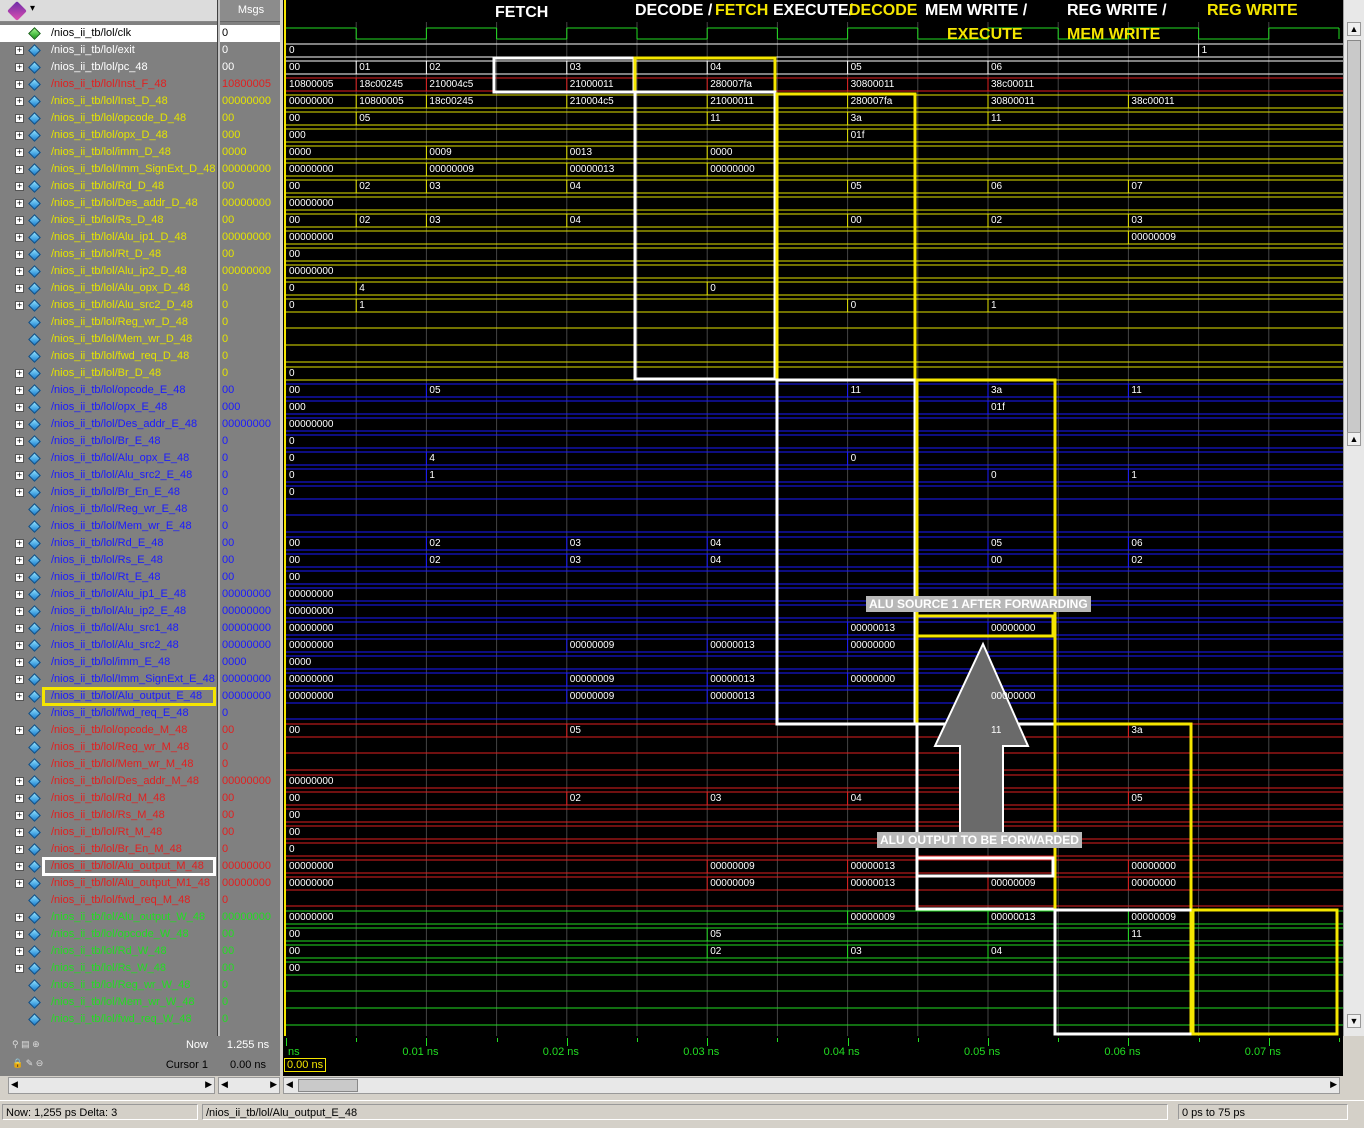  What do you see at coordinates (108, 509) in the screenshot?
I see `signal-row: /nios_ii_tb/lol/Reg_wr_E_48` at bounding box center [108, 509].